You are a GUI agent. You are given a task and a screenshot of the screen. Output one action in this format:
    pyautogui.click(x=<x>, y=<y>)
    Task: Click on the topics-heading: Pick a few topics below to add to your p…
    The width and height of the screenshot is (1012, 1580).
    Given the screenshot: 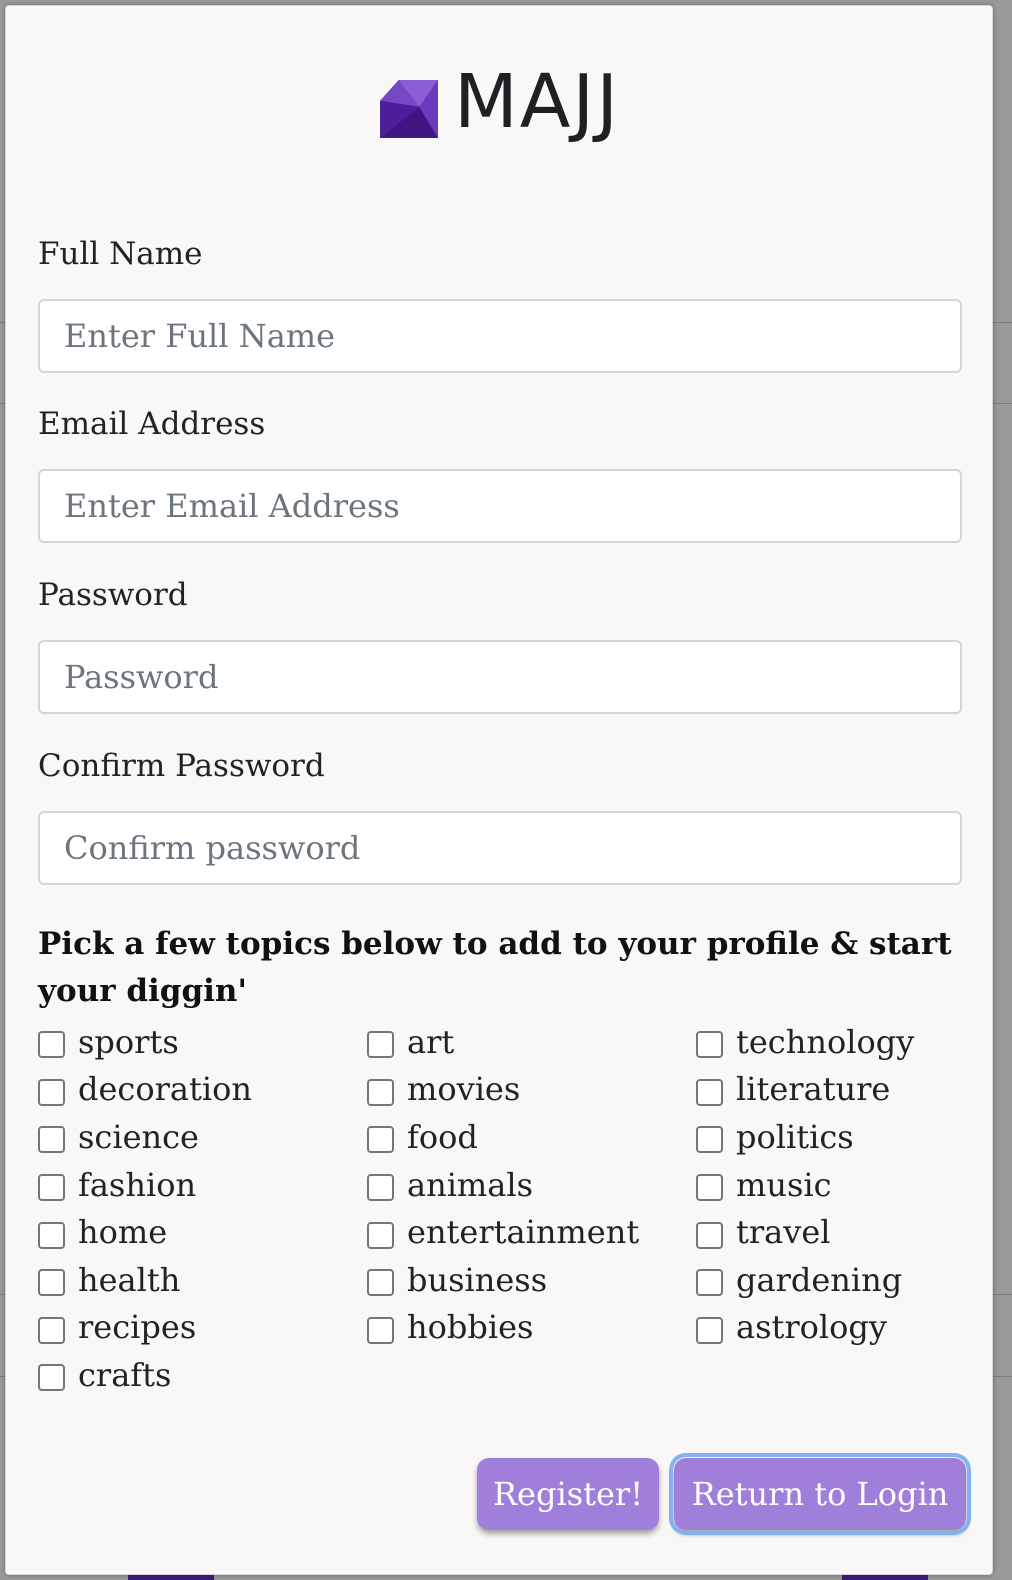 What is the action you would take?
    pyautogui.click(x=495, y=967)
    